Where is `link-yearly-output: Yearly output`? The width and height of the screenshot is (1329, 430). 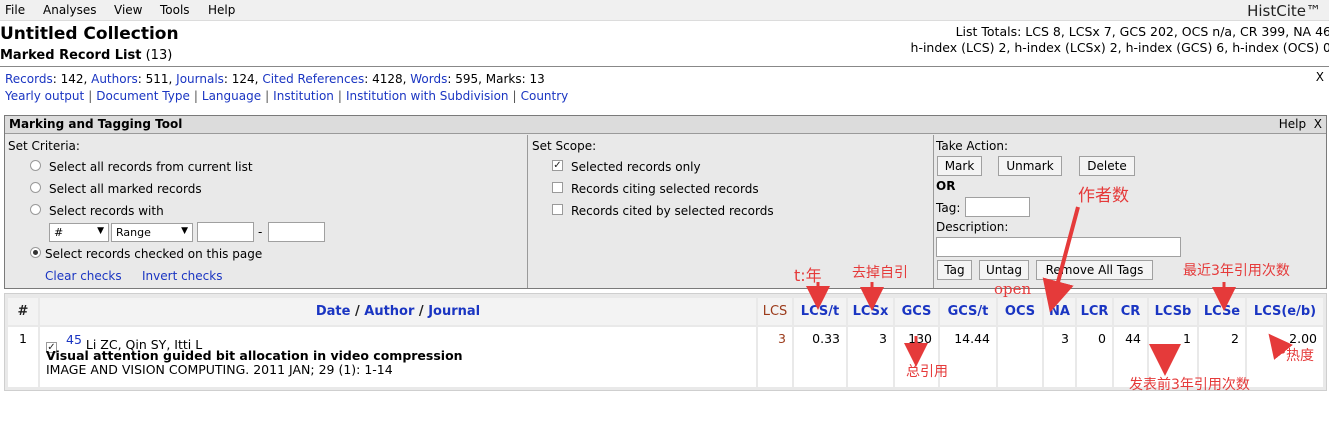 link-yearly-output: Yearly output is located at coordinates (44, 96).